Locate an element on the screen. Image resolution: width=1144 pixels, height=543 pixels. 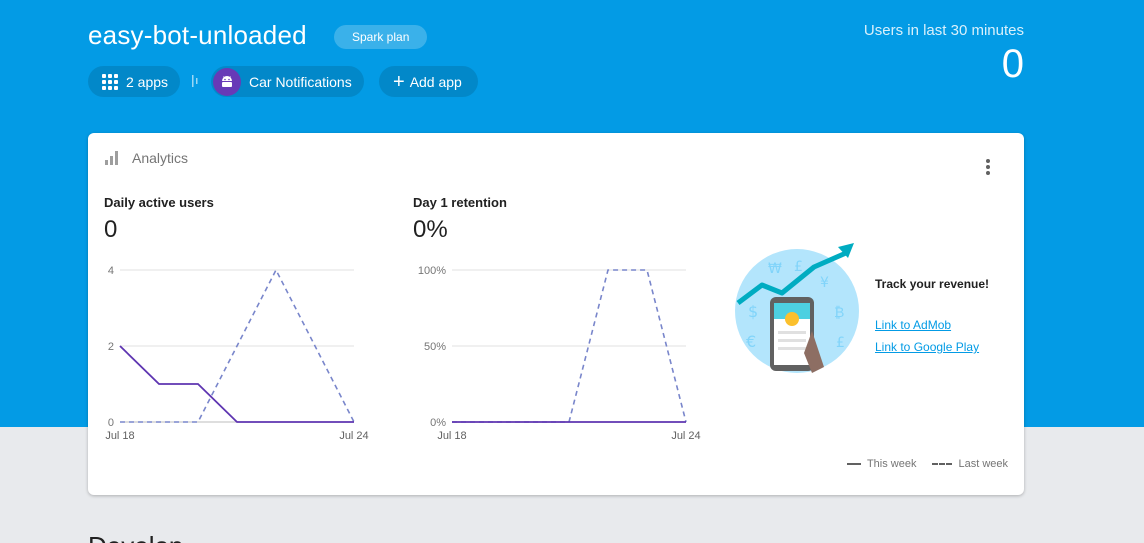
retention-x-tick-label: Jul 18 is located at coordinates (451, 436).